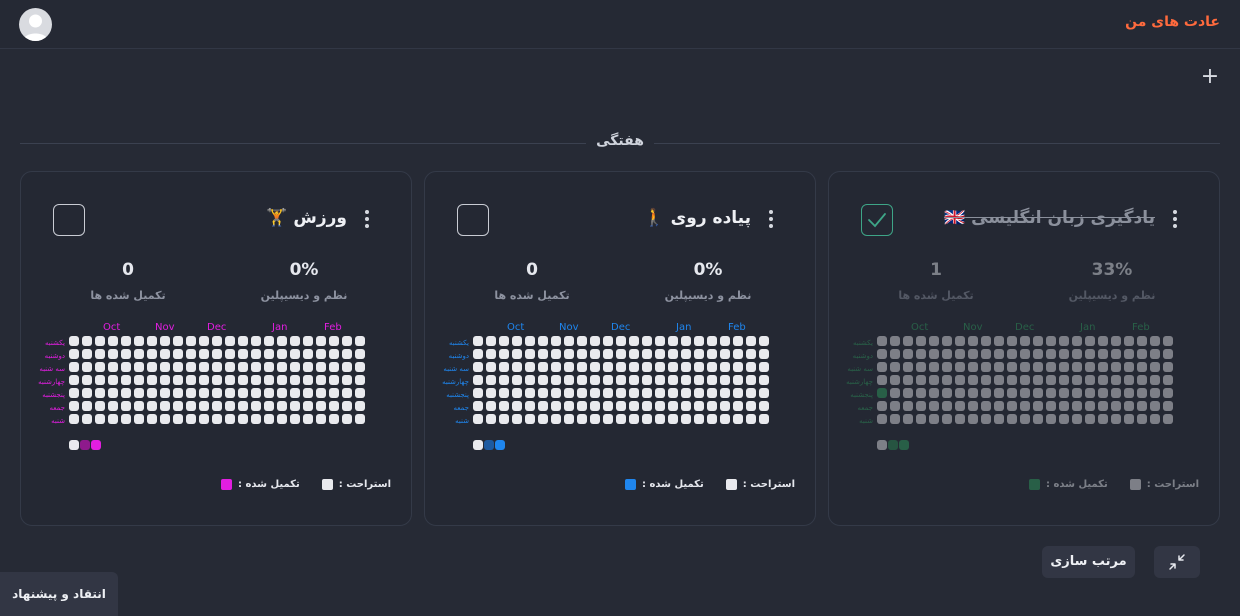 Image resolution: width=1240 pixels, height=616 pixels. What do you see at coordinates (367, 221) in the screenshot?
I see `habit-menu-button` at bounding box center [367, 221].